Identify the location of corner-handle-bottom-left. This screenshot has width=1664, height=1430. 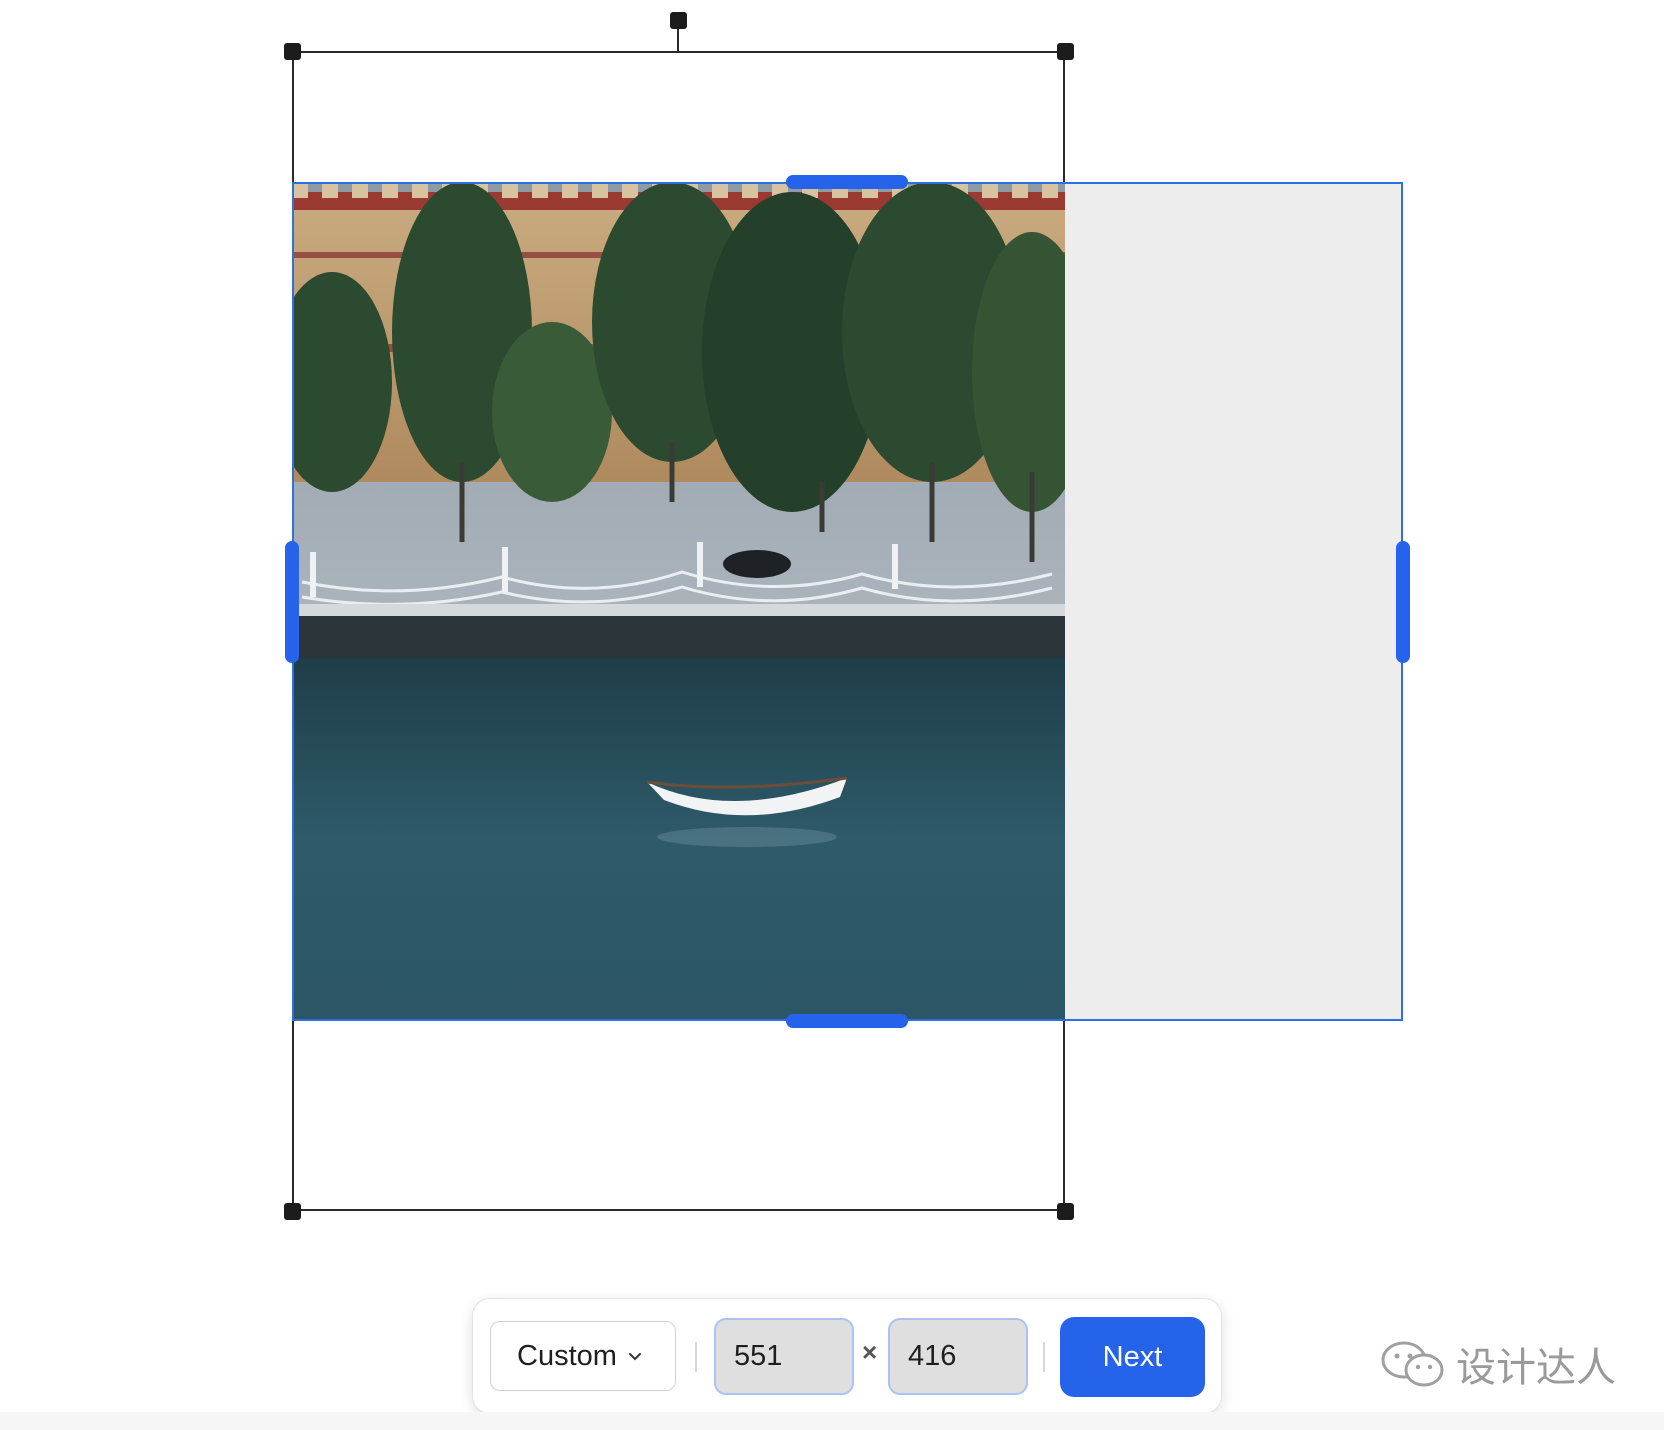
(292, 1211).